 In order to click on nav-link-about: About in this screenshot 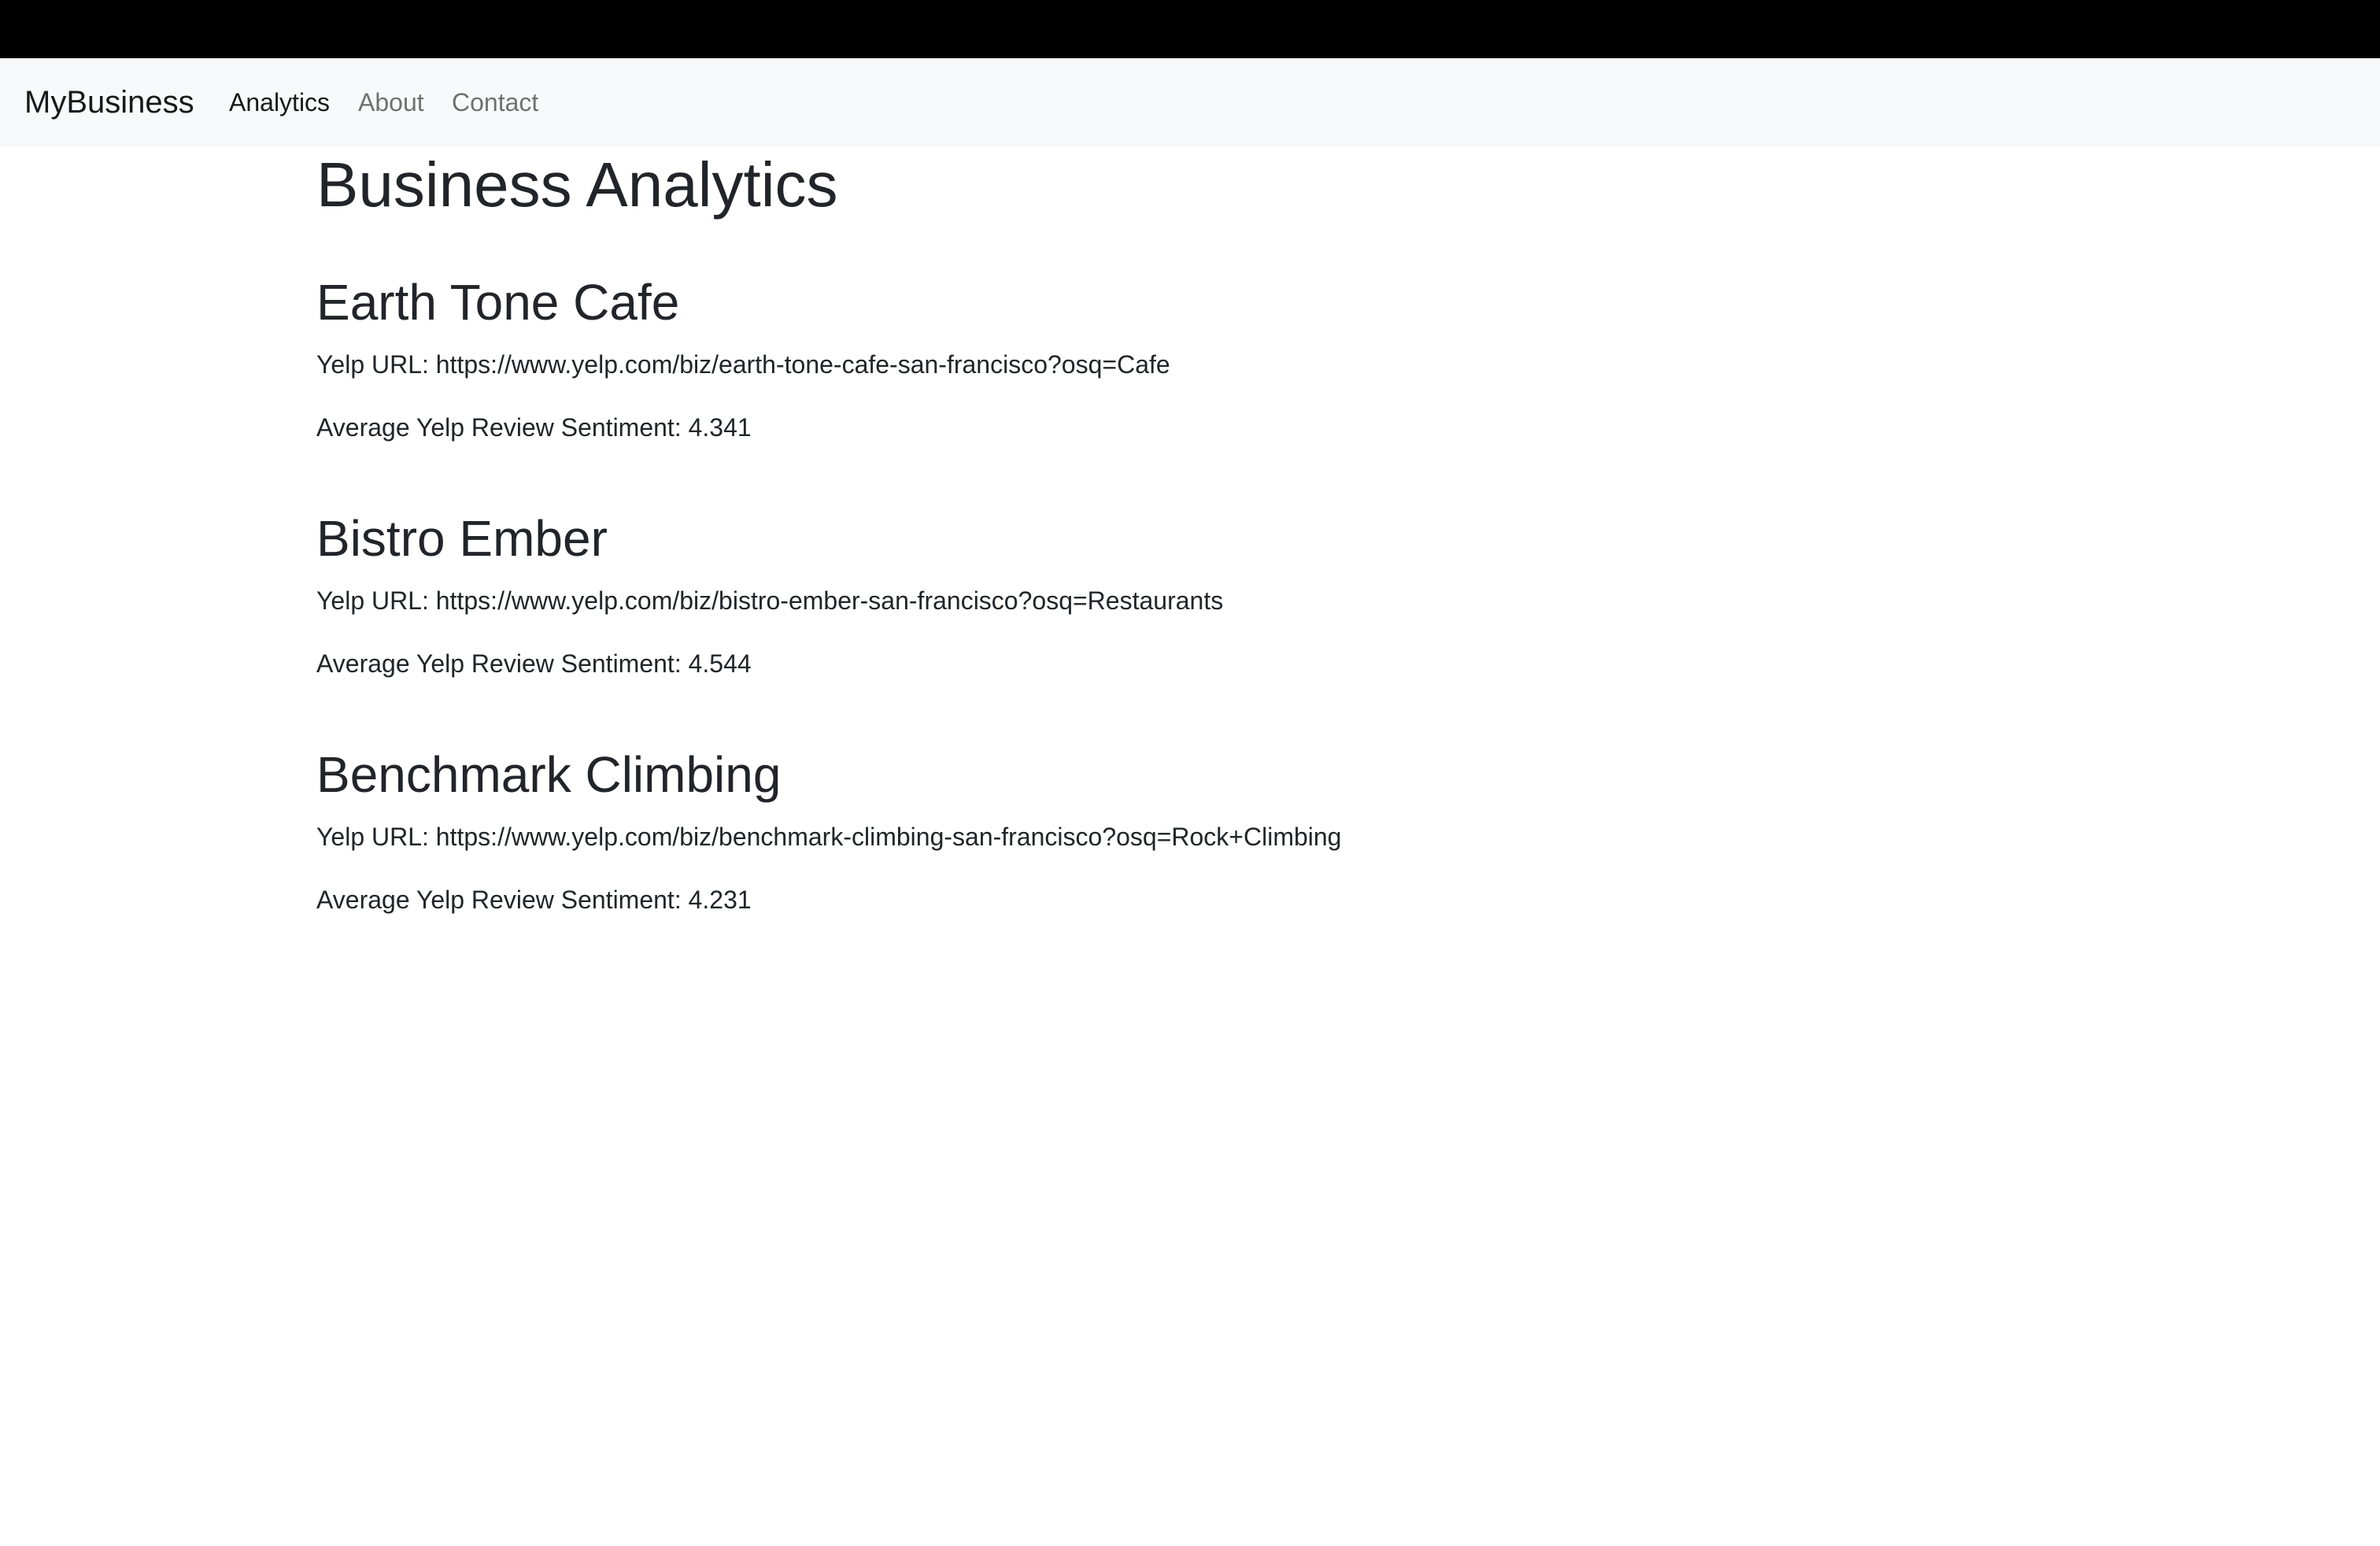, I will do `click(391, 103)`.